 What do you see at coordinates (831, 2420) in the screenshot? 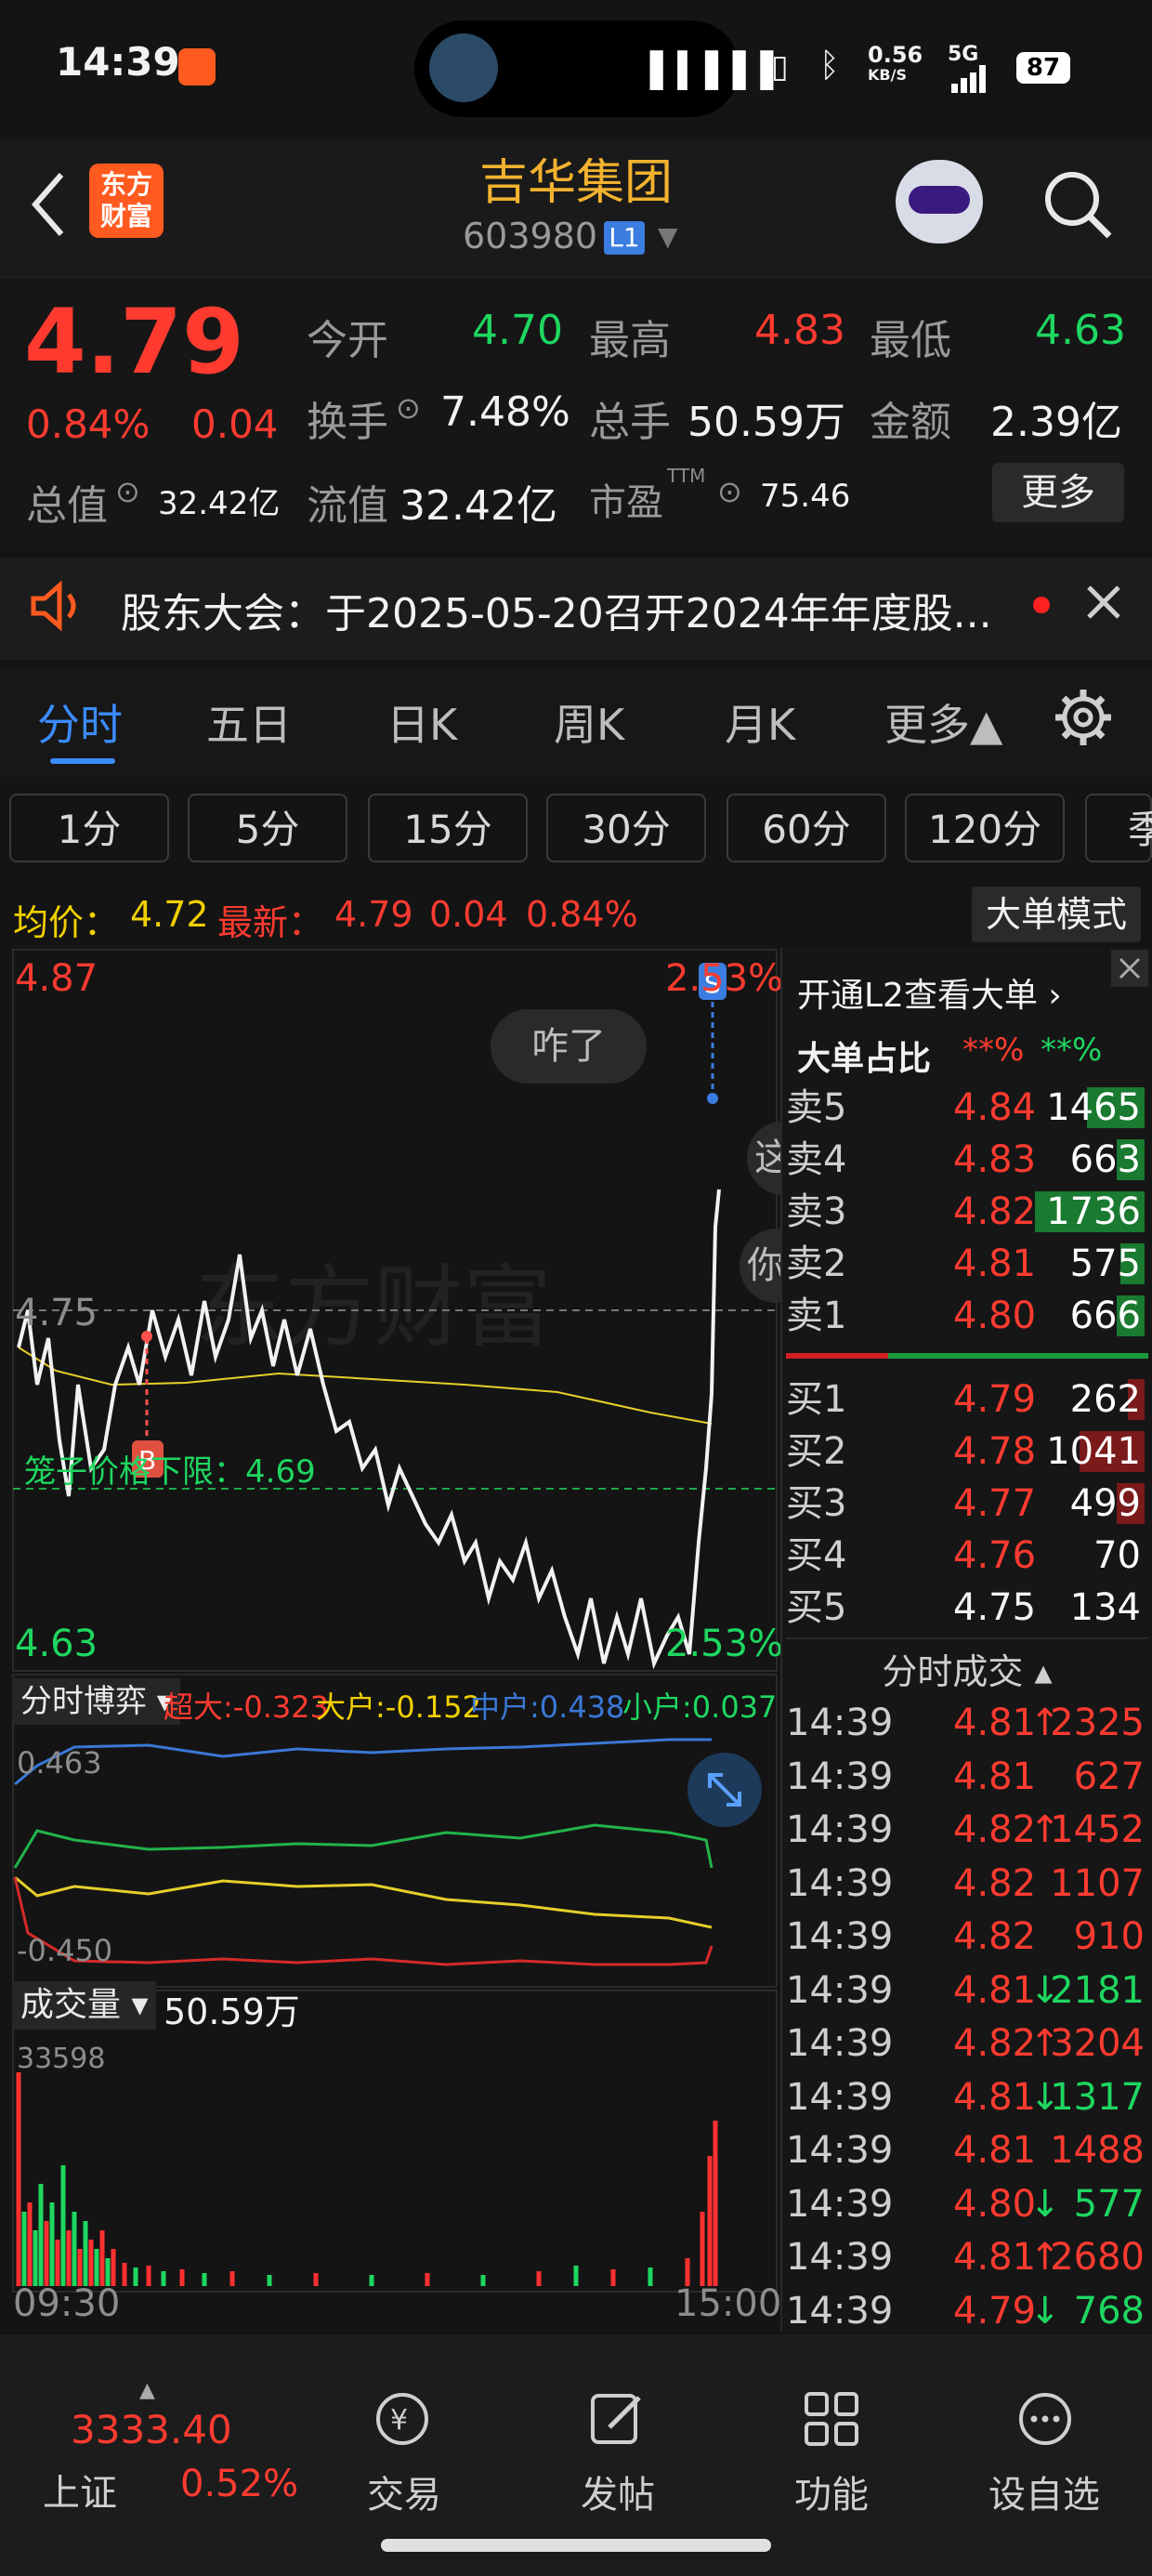
I see `functions-icon` at bounding box center [831, 2420].